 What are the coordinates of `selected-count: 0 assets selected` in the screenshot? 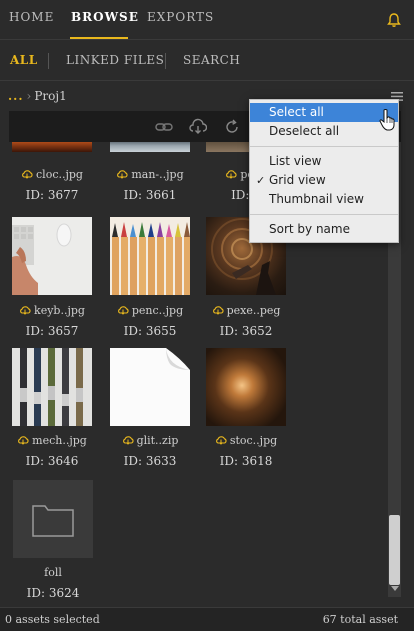 It's located at (52, 619).